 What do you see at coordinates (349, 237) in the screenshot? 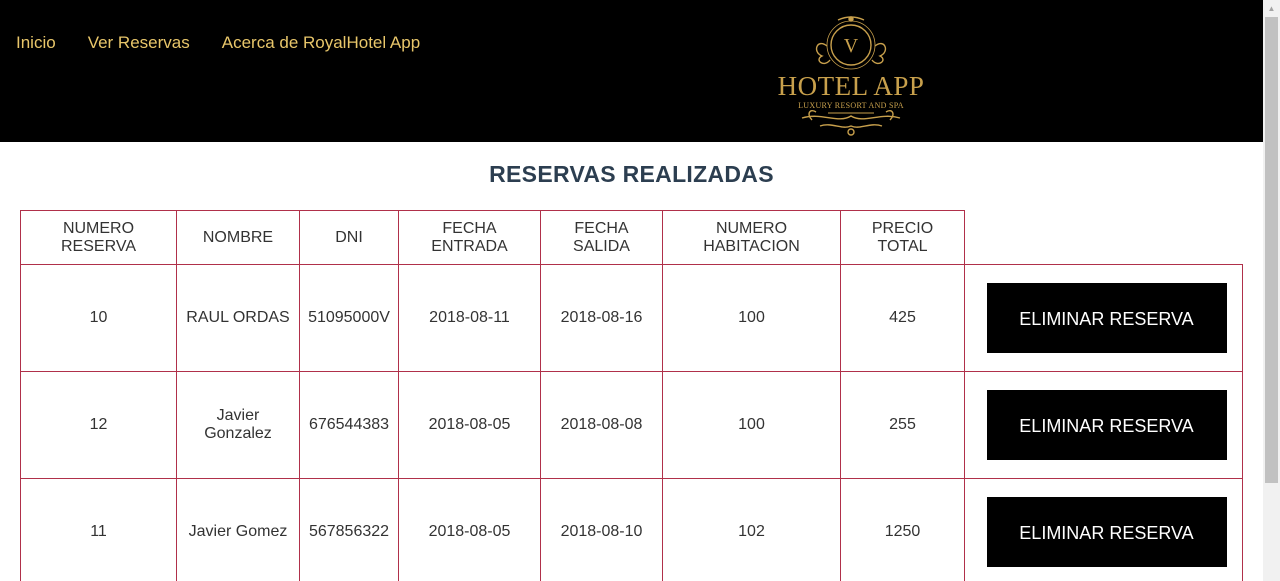
I see `header-dni: DNI` at bounding box center [349, 237].